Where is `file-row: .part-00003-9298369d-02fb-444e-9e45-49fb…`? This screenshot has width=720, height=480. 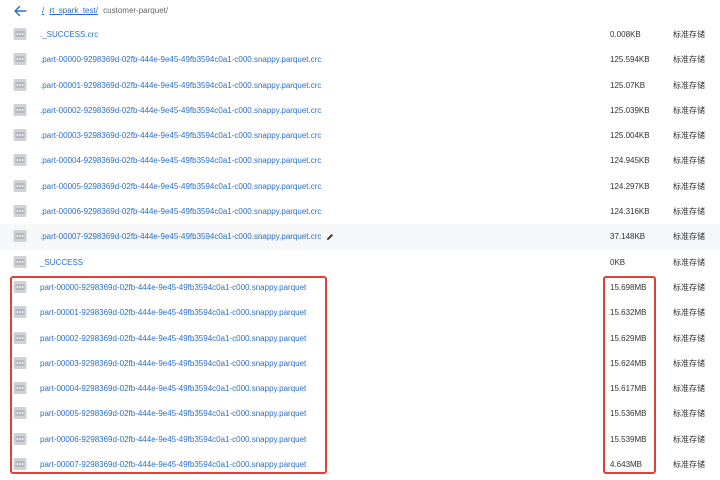
file-row: .part-00003-9298369d-02fb-444e-9e45-49fb… is located at coordinates (360, 135).